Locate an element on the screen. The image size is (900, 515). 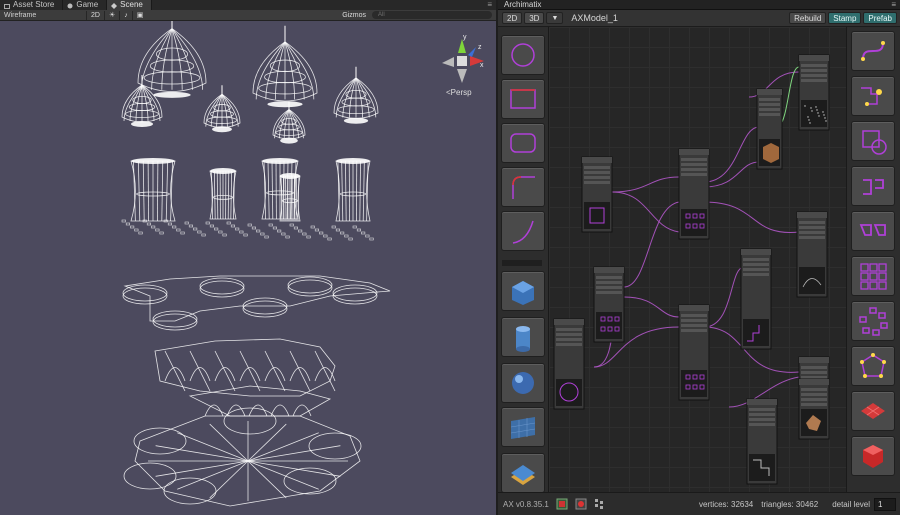
tab-scene: Scene is located at coordinates (129, 5).